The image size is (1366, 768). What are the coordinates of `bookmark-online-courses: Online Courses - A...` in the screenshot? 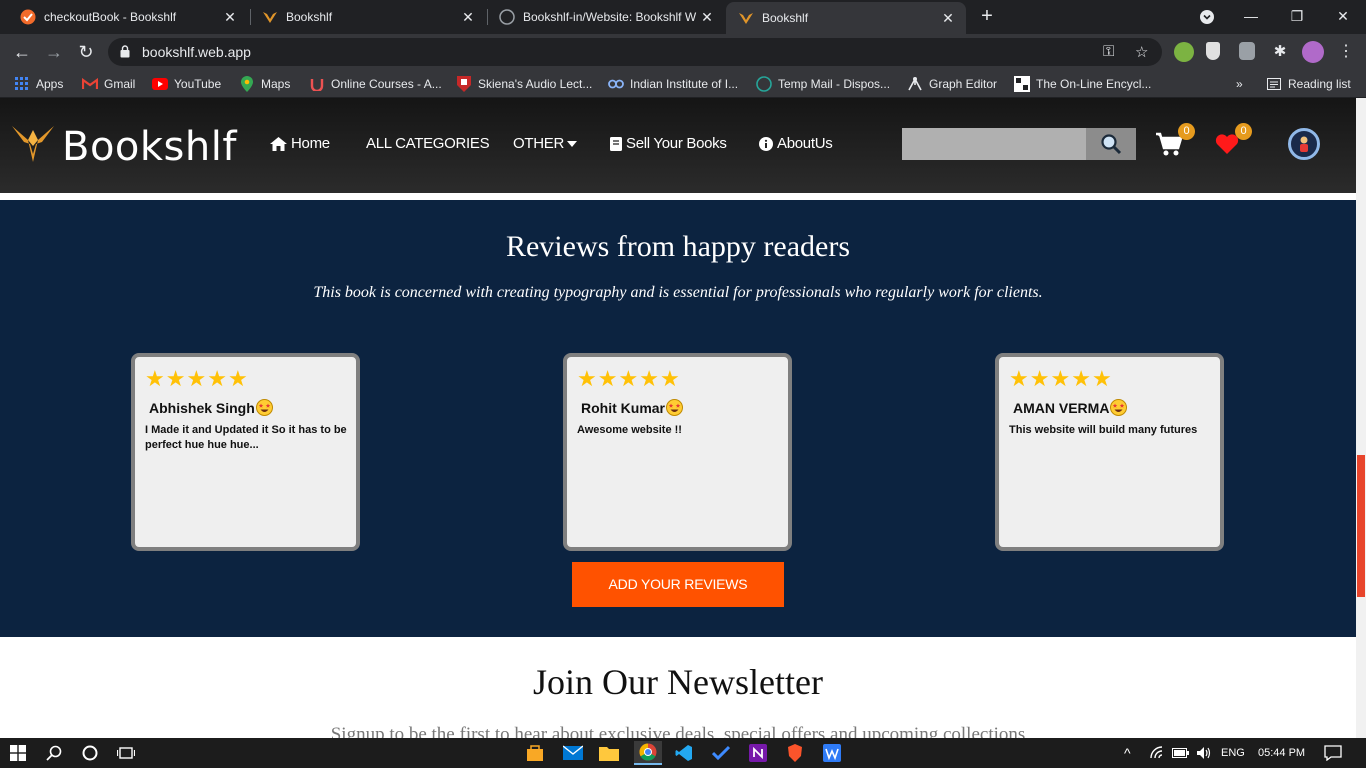 It's located at (375, 84).